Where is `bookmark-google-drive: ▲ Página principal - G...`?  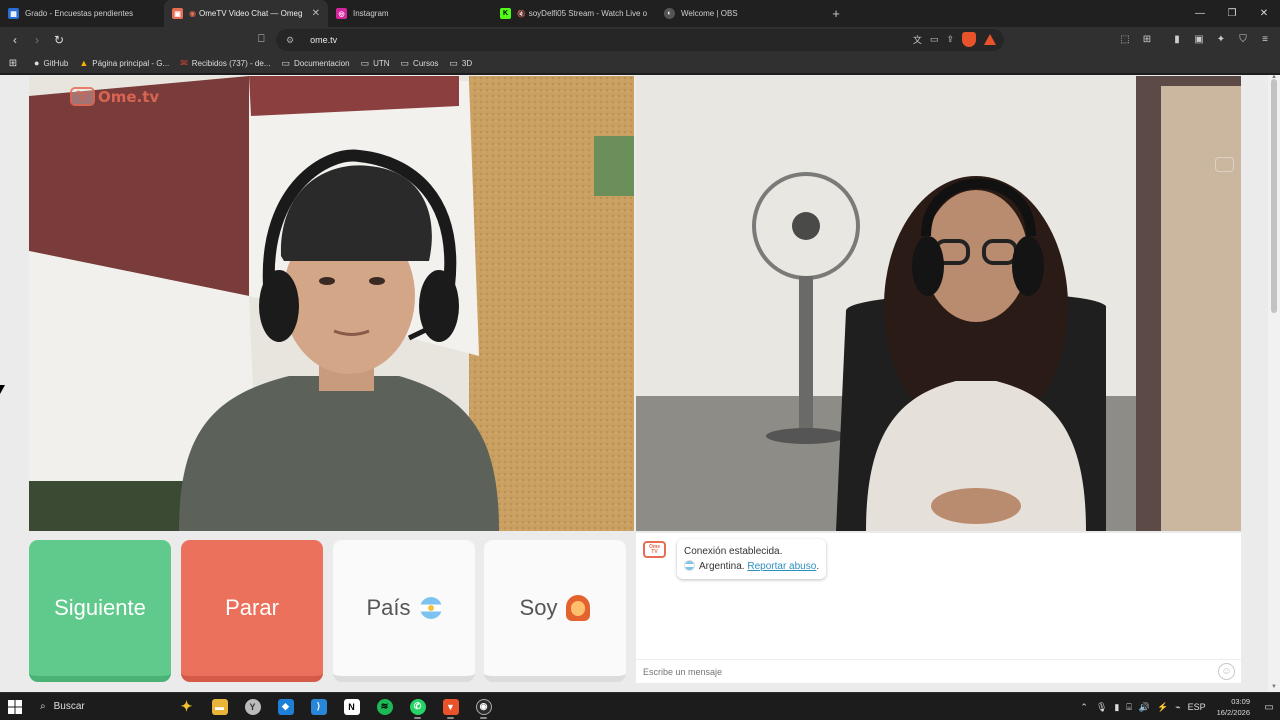
bookmark-google-drive: ▲ Página principal - G... is located at coordinates (124, 63).